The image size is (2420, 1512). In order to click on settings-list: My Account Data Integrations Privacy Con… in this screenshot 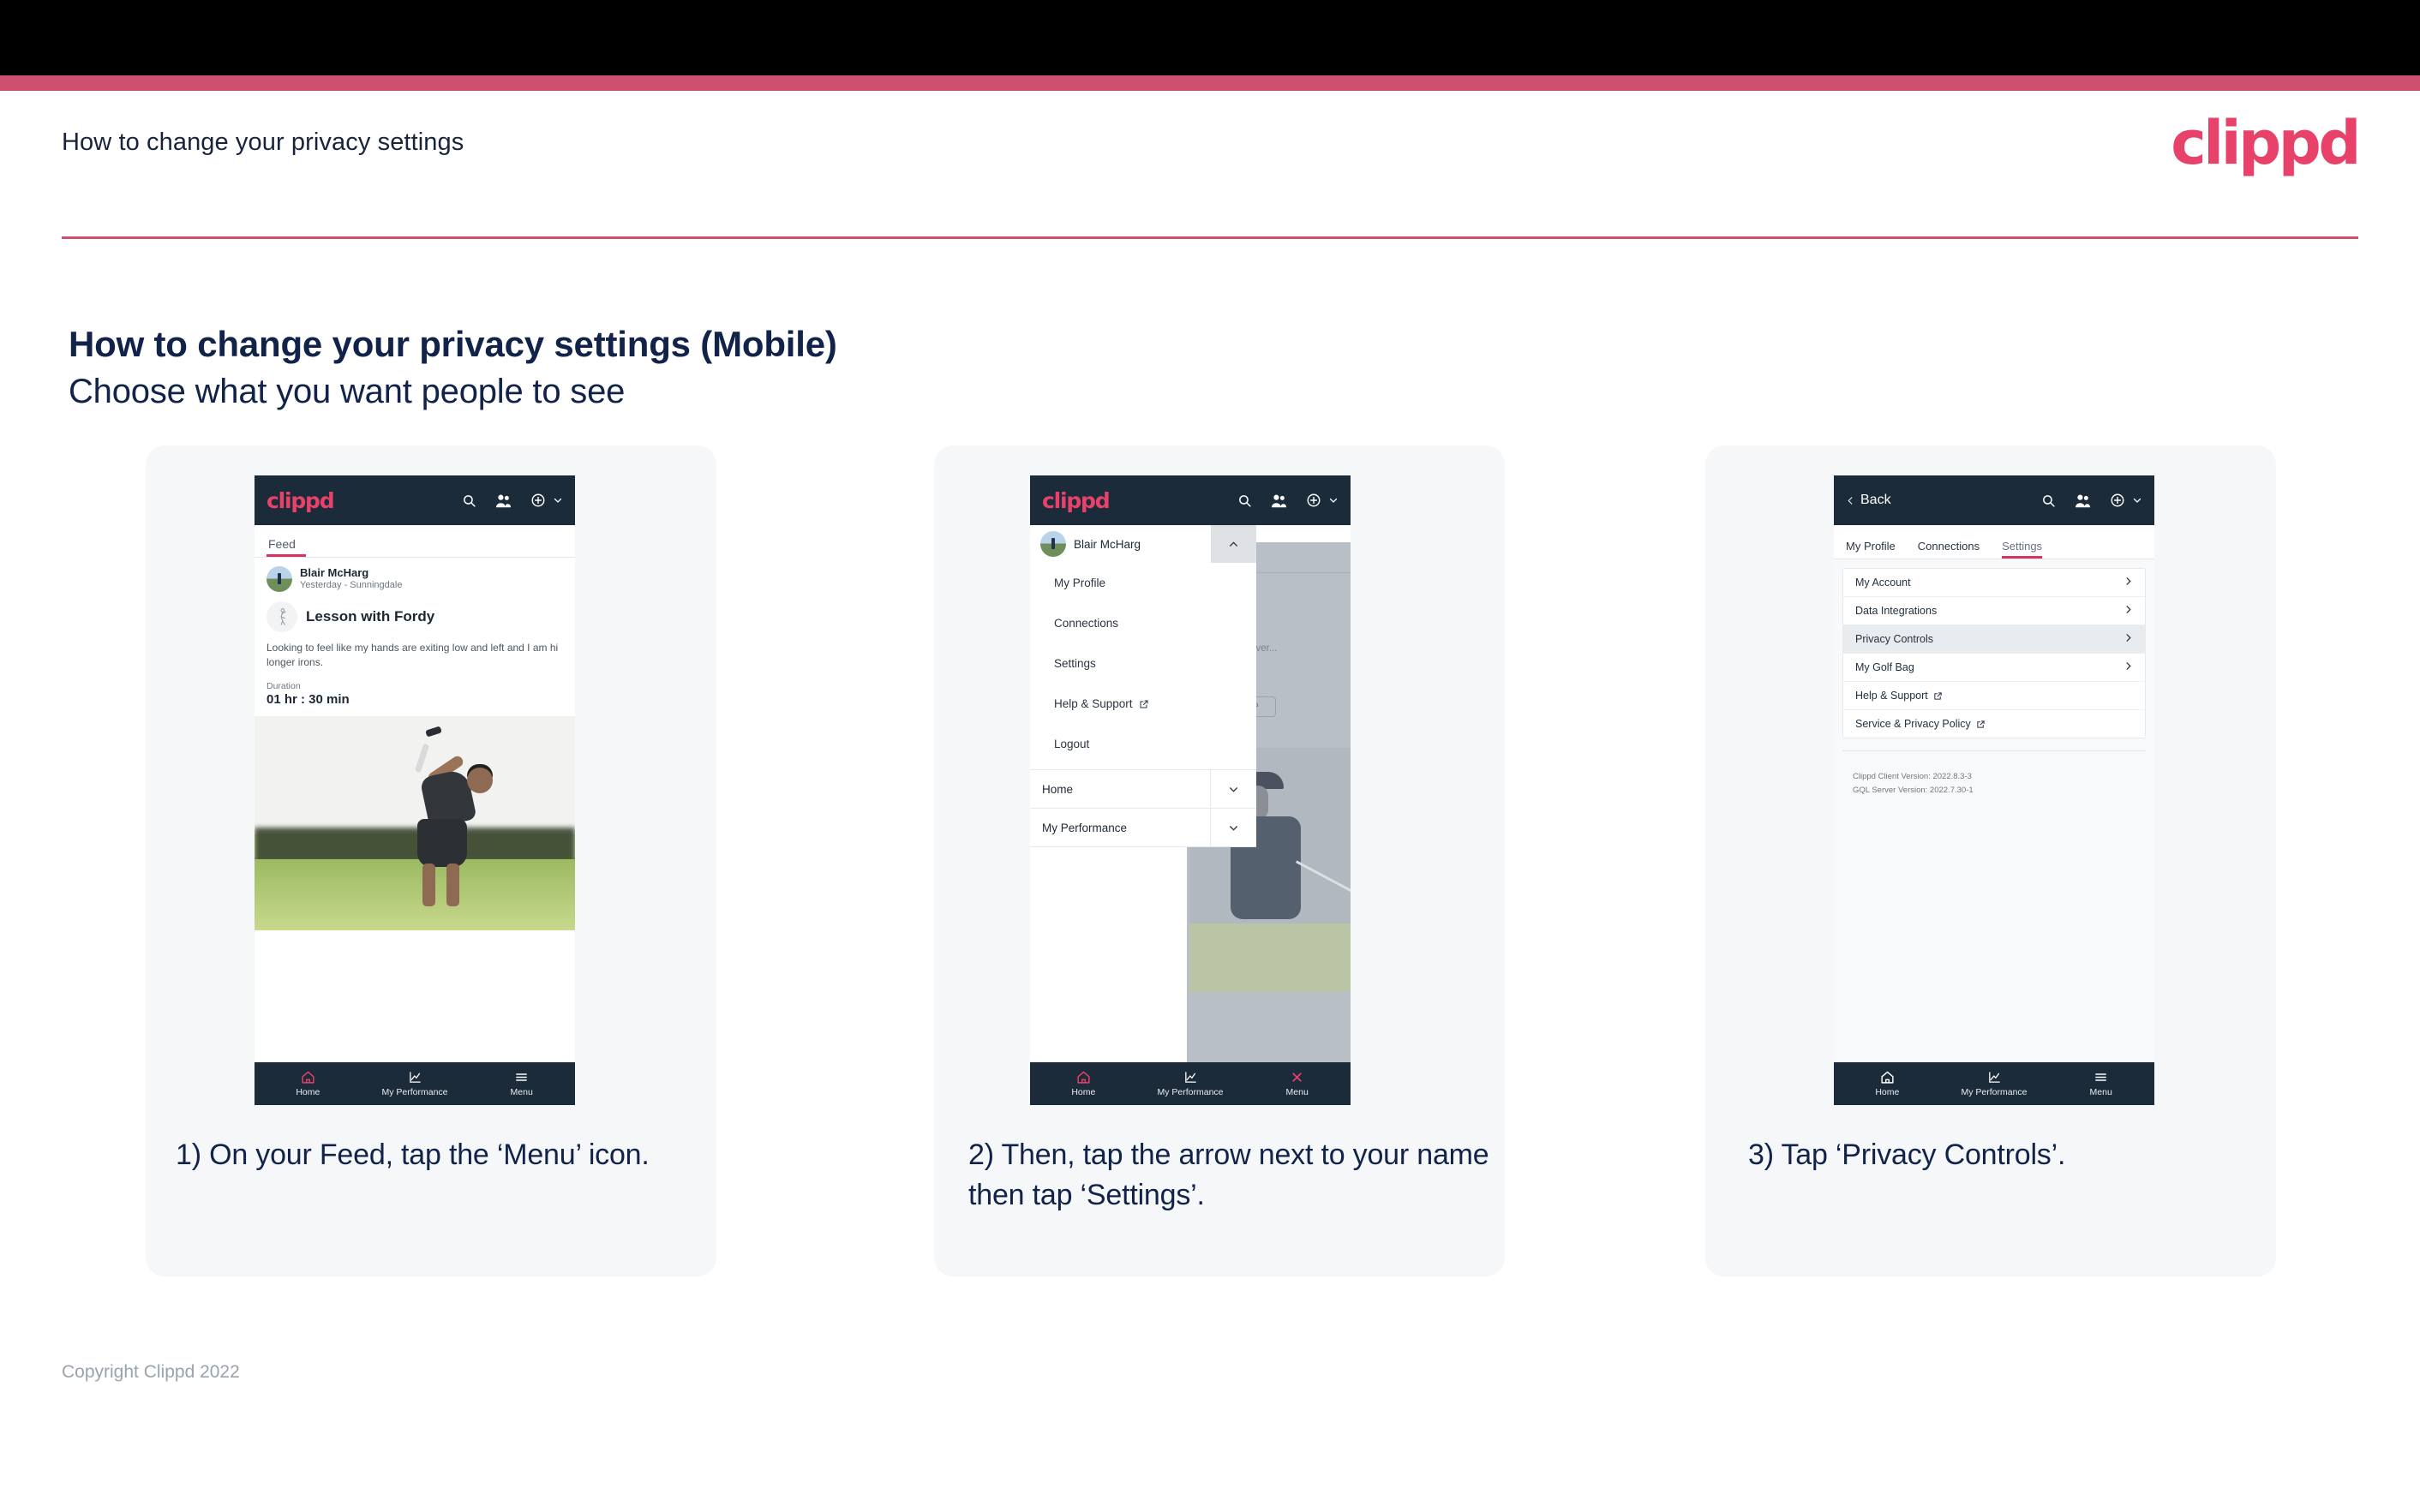, I will do `click(1994, 653)`.